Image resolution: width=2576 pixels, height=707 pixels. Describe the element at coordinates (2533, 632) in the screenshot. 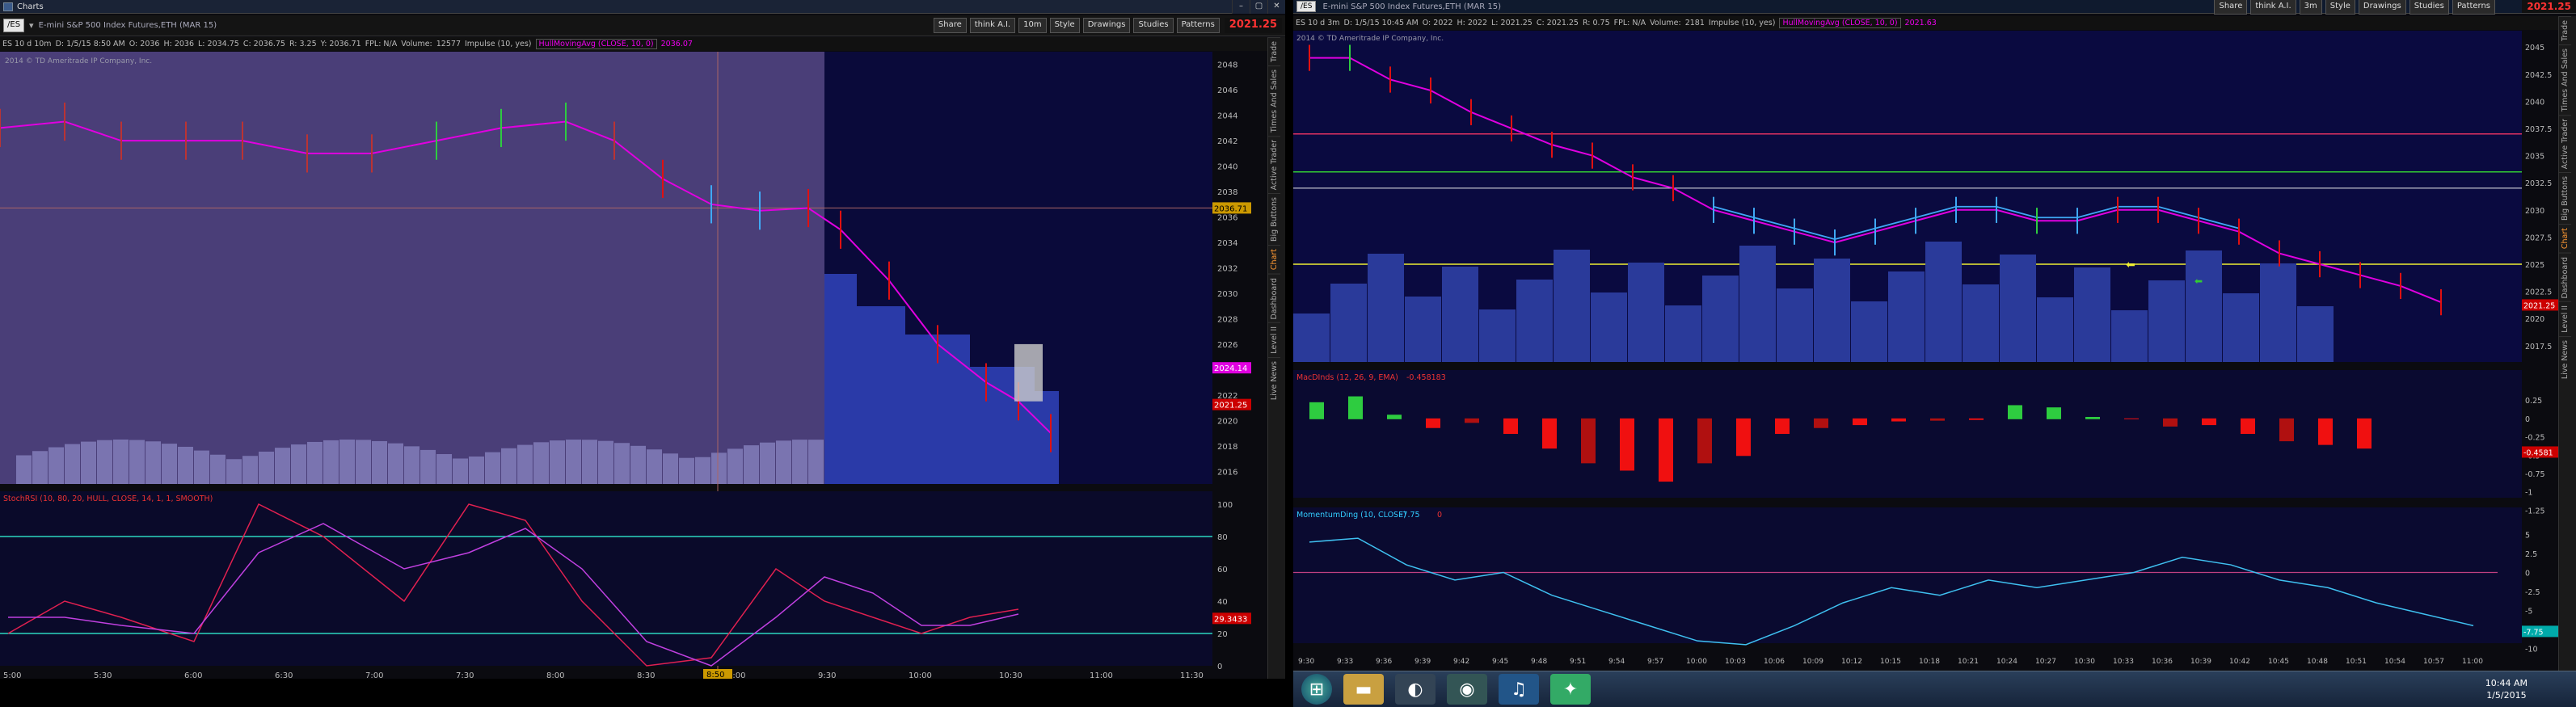

I see `momentum-value-label: -7.75` at that location.